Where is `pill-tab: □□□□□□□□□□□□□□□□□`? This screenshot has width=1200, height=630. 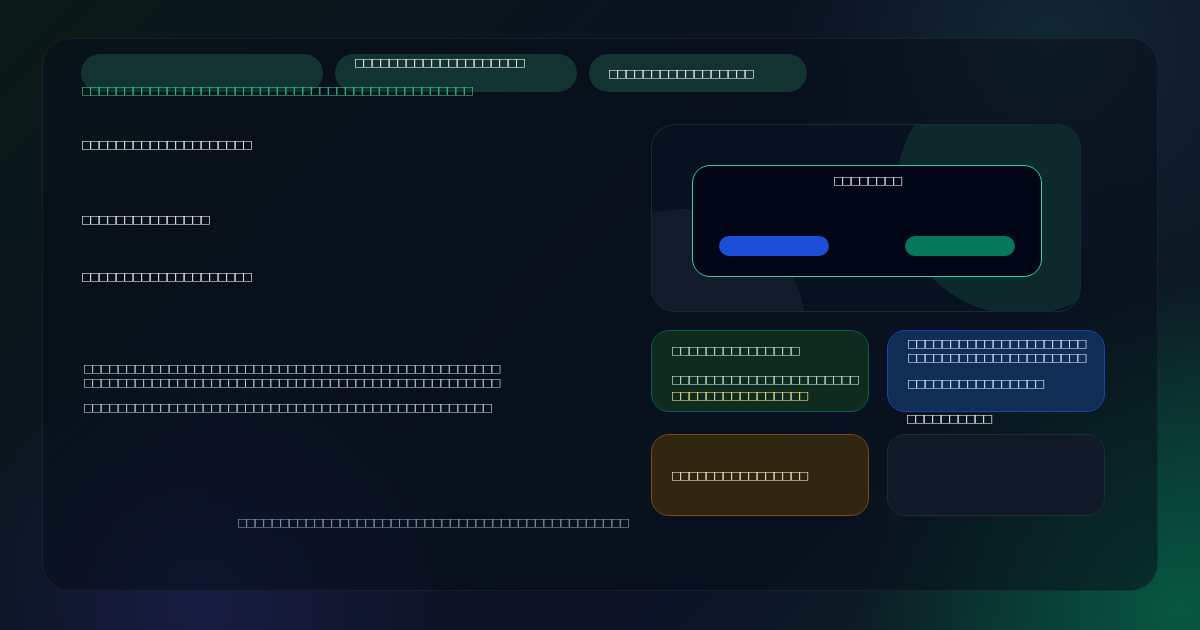 pill-tab: □□□□□□□□□□□□□□□□□ is located at coordinates (698, 73).